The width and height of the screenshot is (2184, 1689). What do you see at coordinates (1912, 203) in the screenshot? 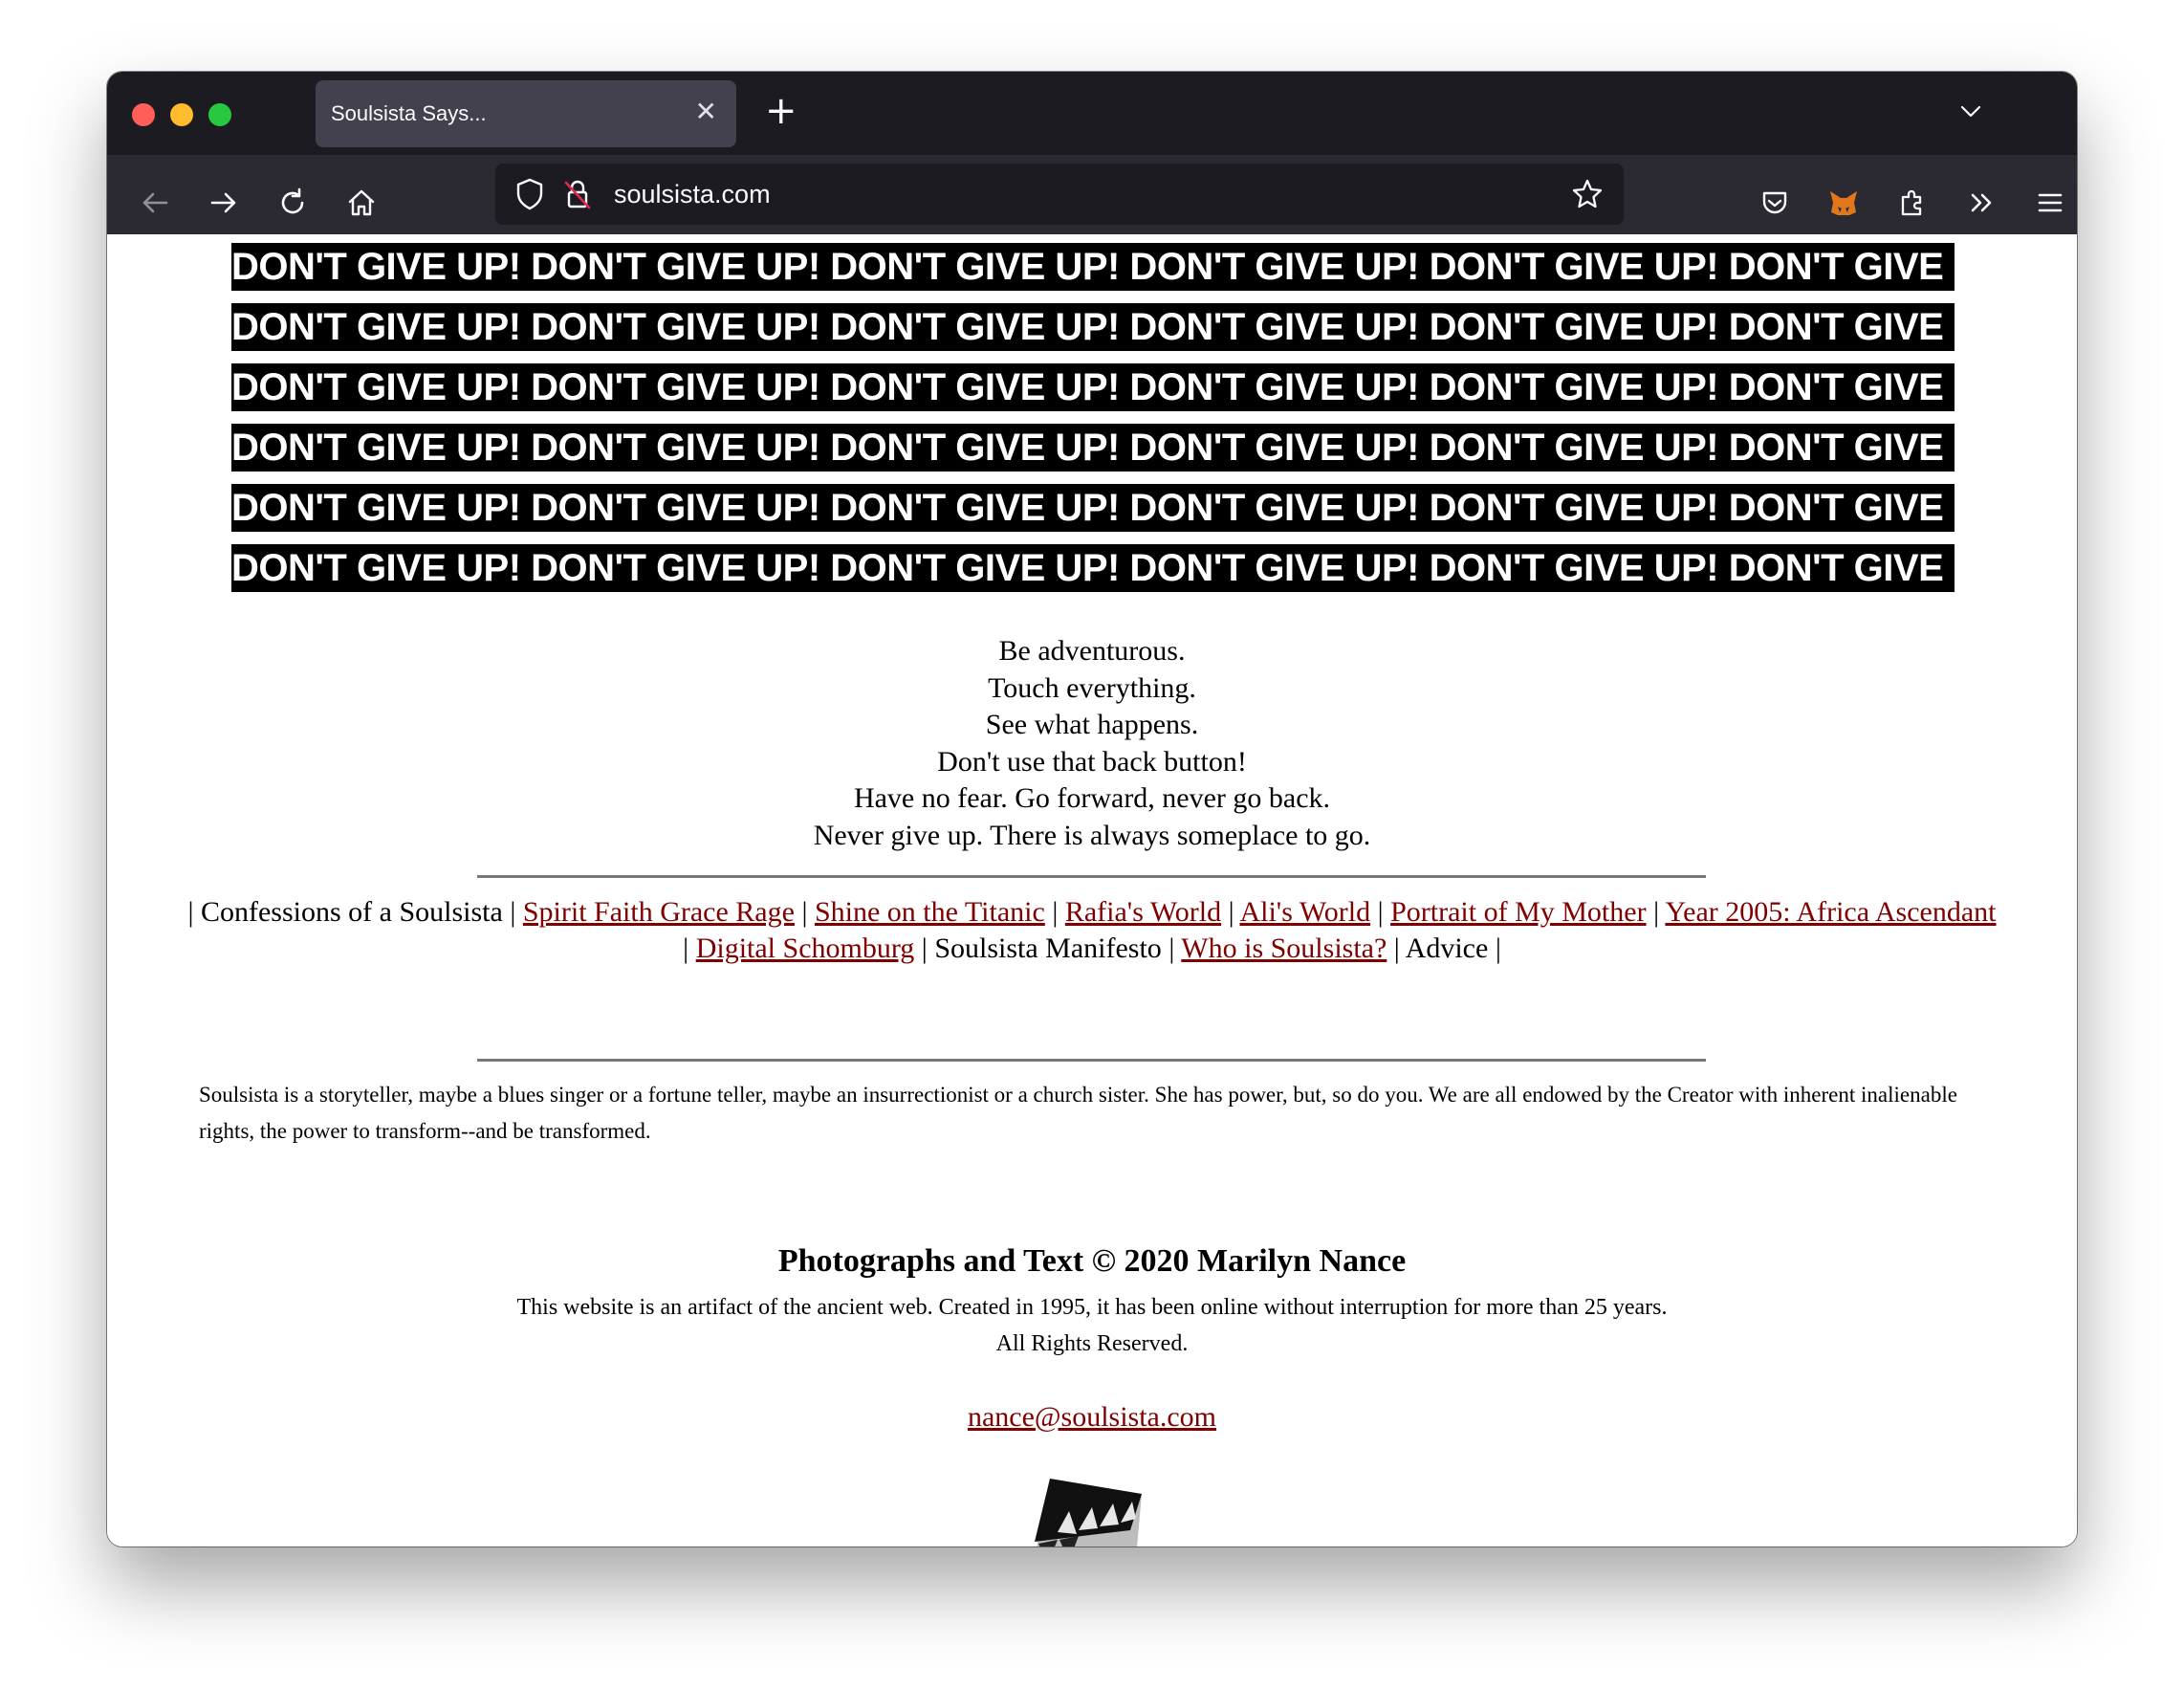
I see `extensions-icon` at bounding box center [1912, 203].